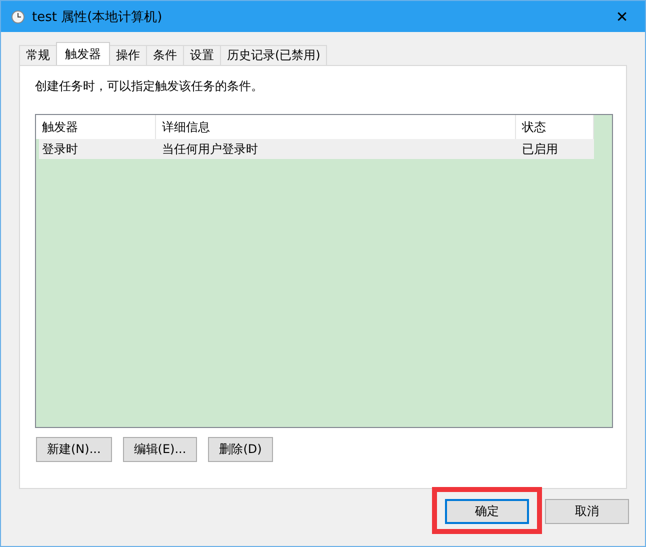  Describe the element at coordinates (487, 511) in the screenshot. I see `ok-button: 确定` at that location.